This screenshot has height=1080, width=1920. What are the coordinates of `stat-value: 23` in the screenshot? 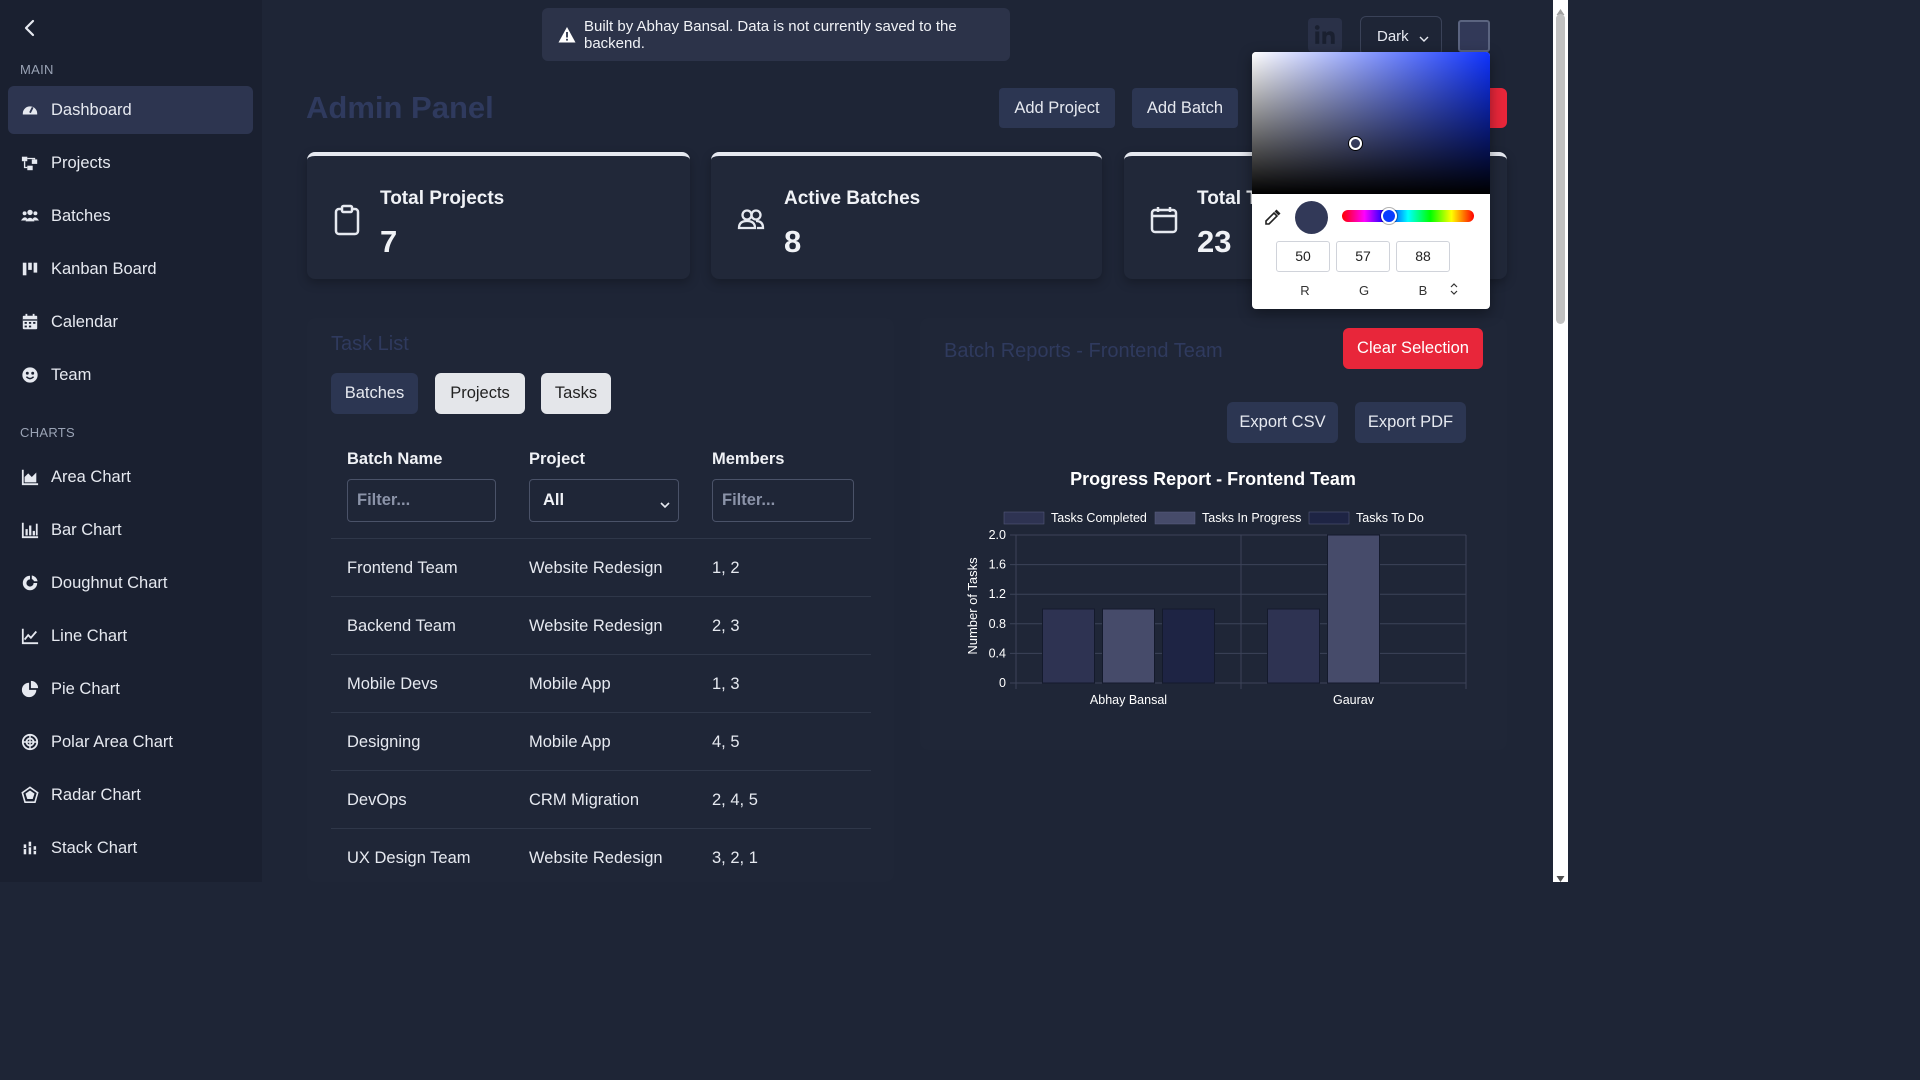 It's located at (1214, 241).